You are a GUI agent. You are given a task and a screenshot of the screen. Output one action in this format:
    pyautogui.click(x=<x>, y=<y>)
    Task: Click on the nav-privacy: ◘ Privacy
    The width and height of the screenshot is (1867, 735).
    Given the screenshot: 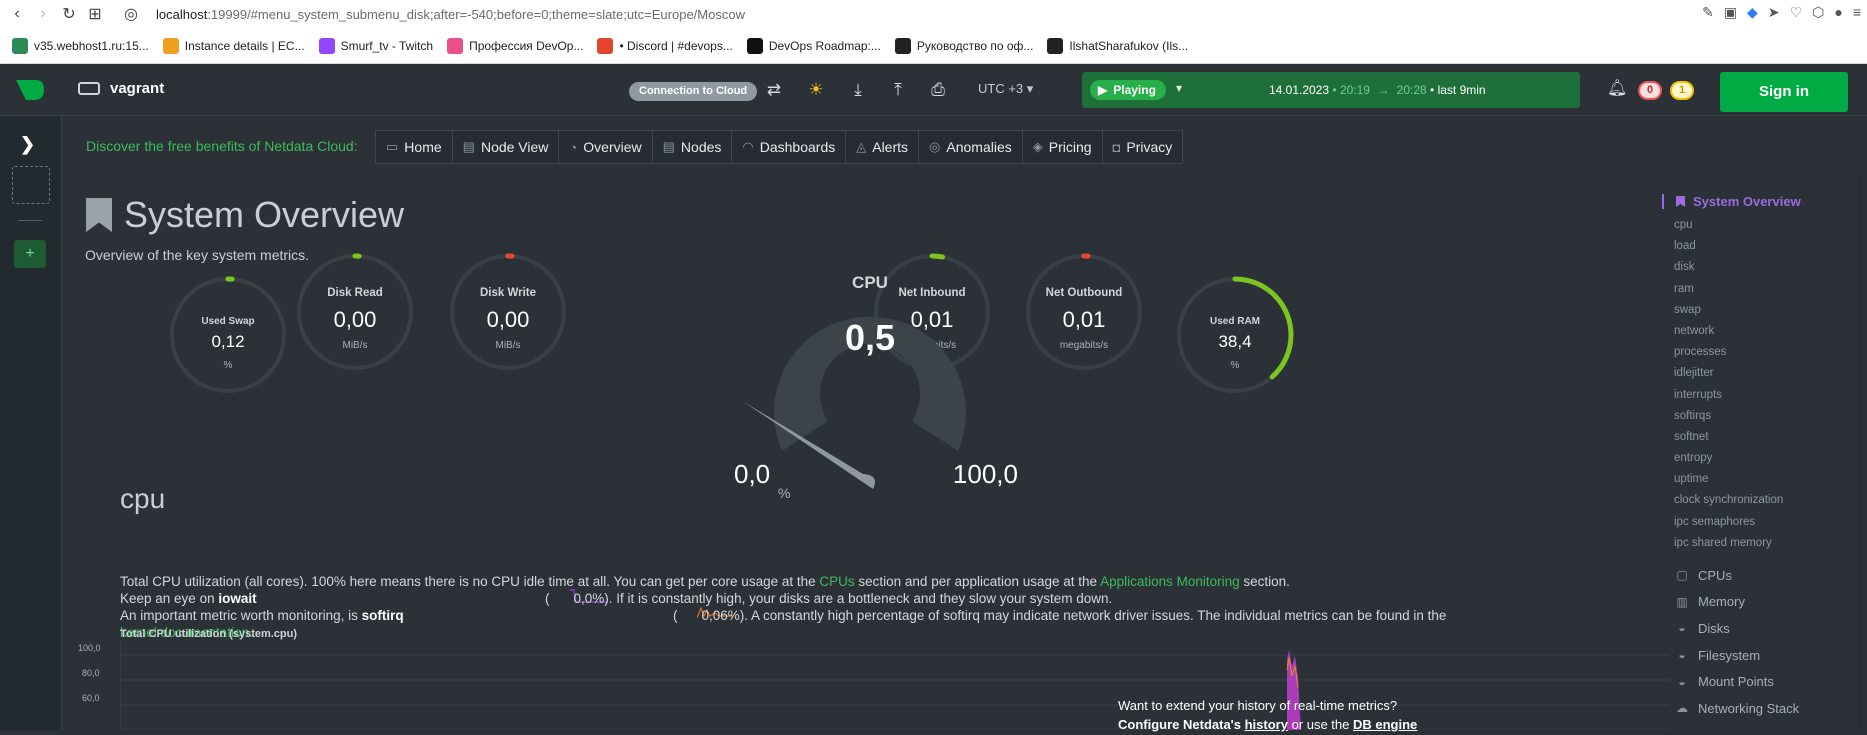 What is the action you would take?
    pyautogui.click(x=1143, y=147)
    